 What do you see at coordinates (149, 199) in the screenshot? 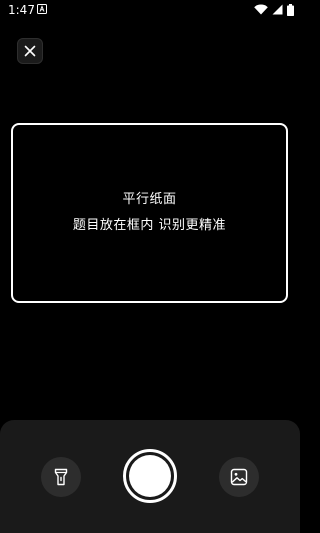
I see `hint-title: 平行纸面` at bounding box center [149, 199].